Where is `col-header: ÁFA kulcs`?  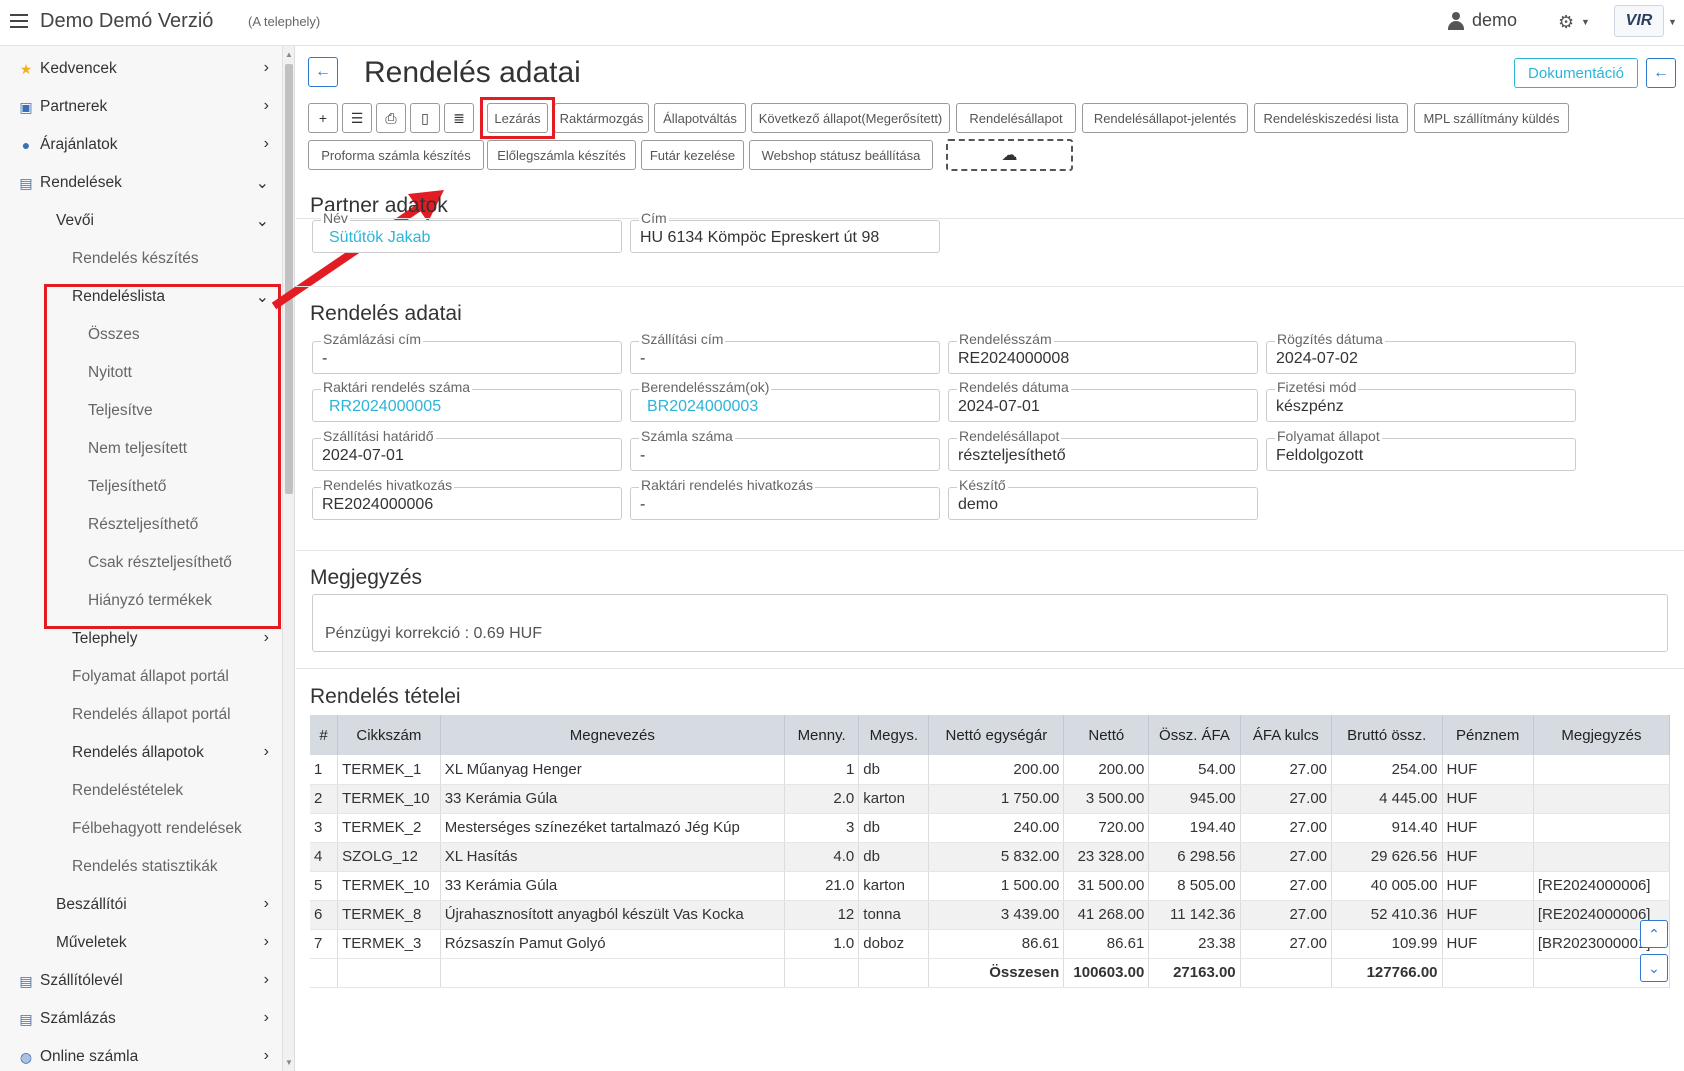
col-header: ÁFA kulcs is located at coordinates (1286, 735).